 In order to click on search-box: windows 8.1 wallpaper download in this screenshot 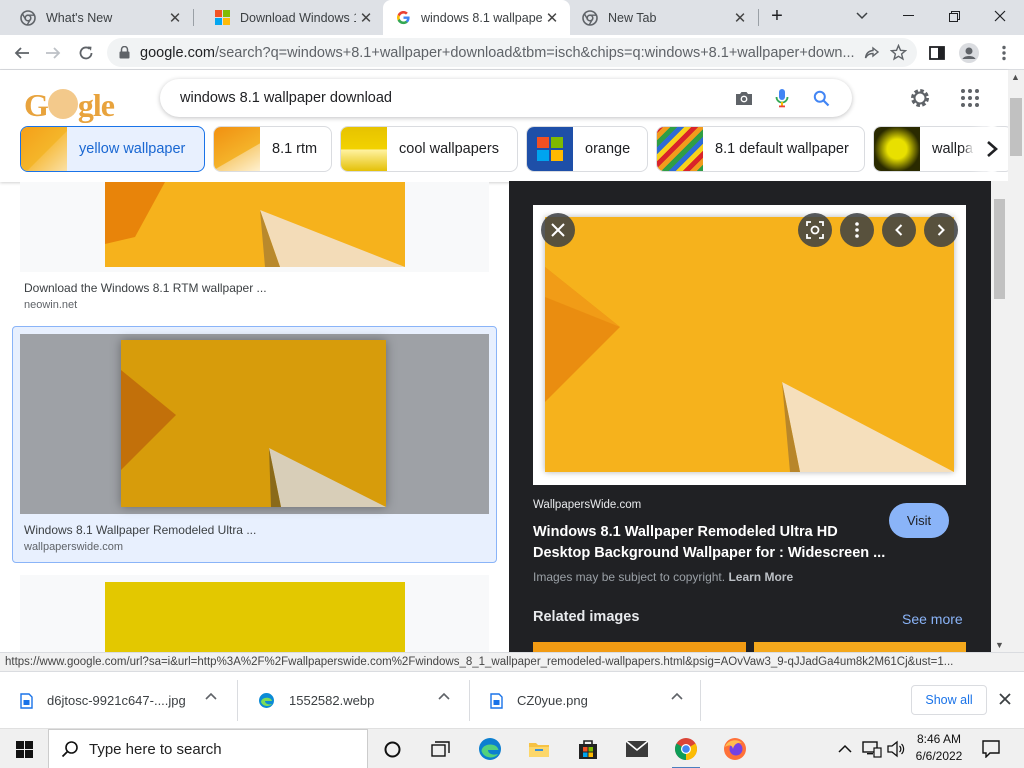, I will do `click(506, 98)`.